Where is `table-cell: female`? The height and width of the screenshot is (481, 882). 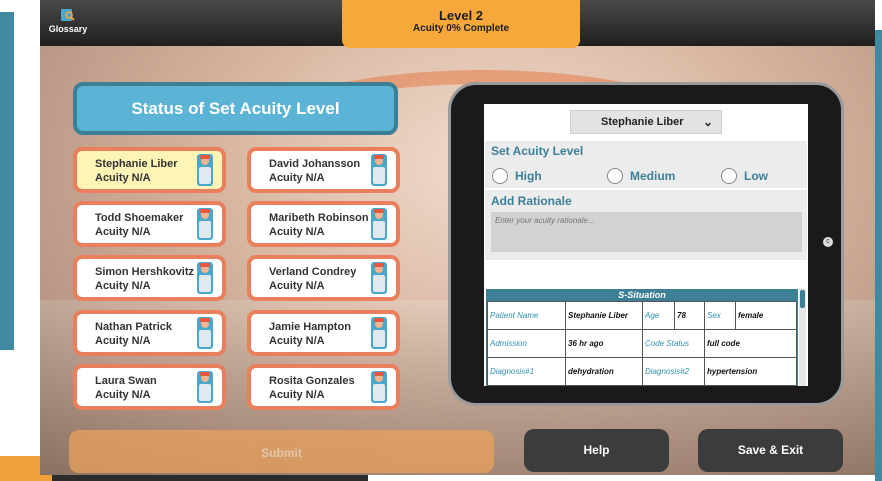
table-cell: female is located at coordinates (766, 315).